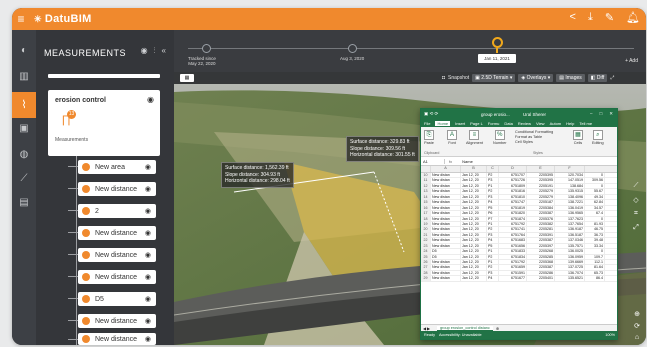 The image size is (647, 347). Describe the element at coordinates (426, 240) in the screenshot. I see `row-number: 22` at that location.